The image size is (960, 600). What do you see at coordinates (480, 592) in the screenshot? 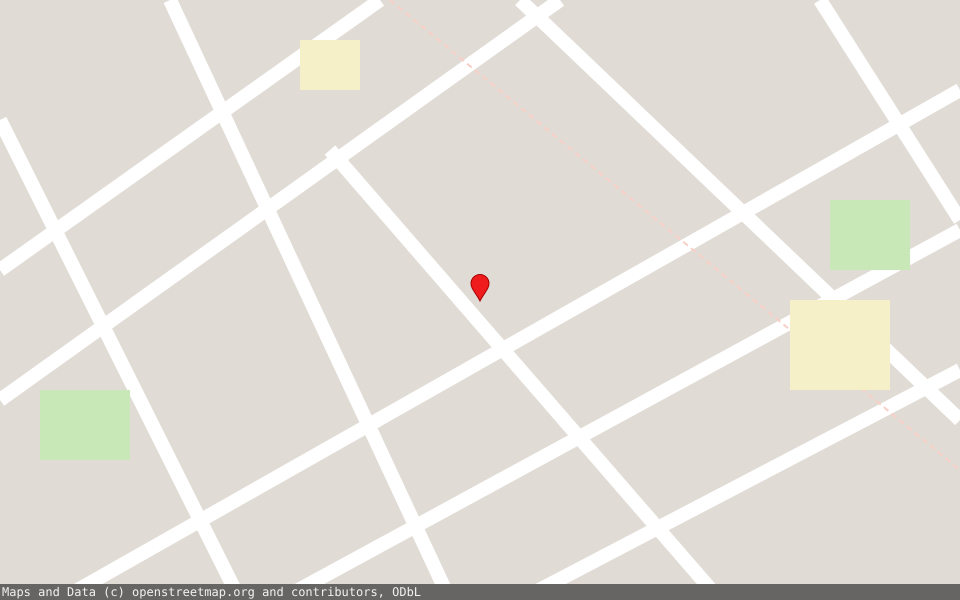
I see `attribution-text: Maps and Data (c) openstreetmap.org and contributors, ODbL` at bounding box center [480, 592].